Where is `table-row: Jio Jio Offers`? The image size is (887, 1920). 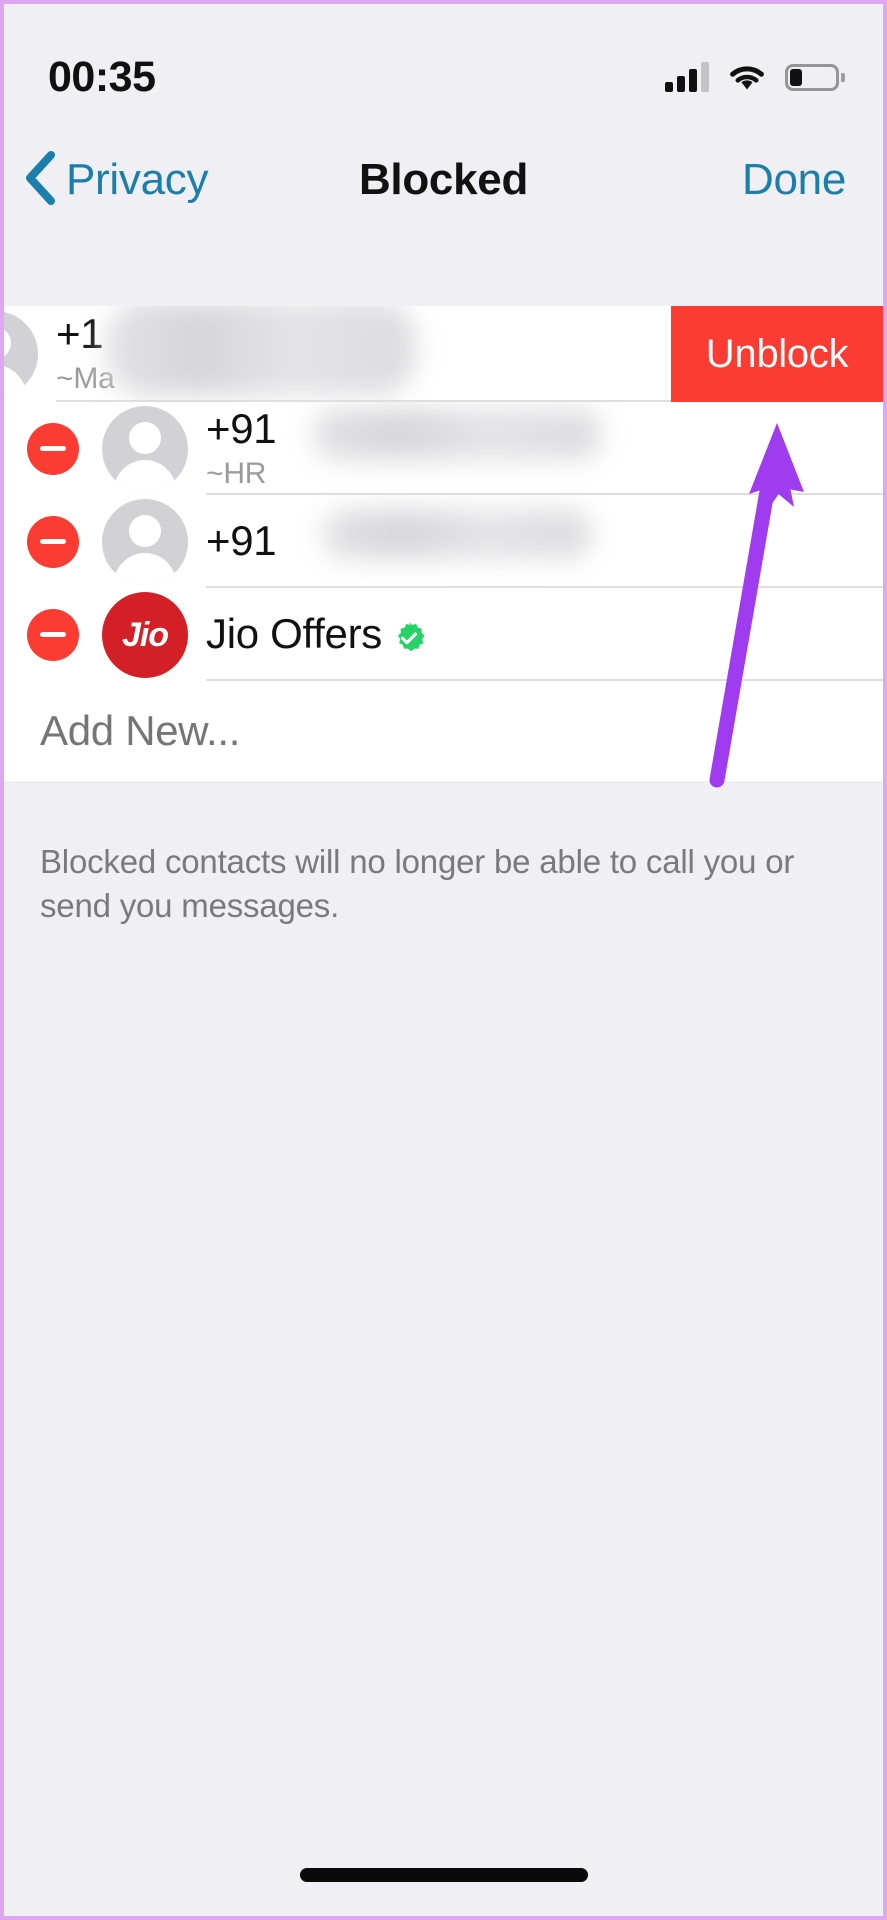
table-row: Jio Jio Offers is located at coordinates (443, 634).